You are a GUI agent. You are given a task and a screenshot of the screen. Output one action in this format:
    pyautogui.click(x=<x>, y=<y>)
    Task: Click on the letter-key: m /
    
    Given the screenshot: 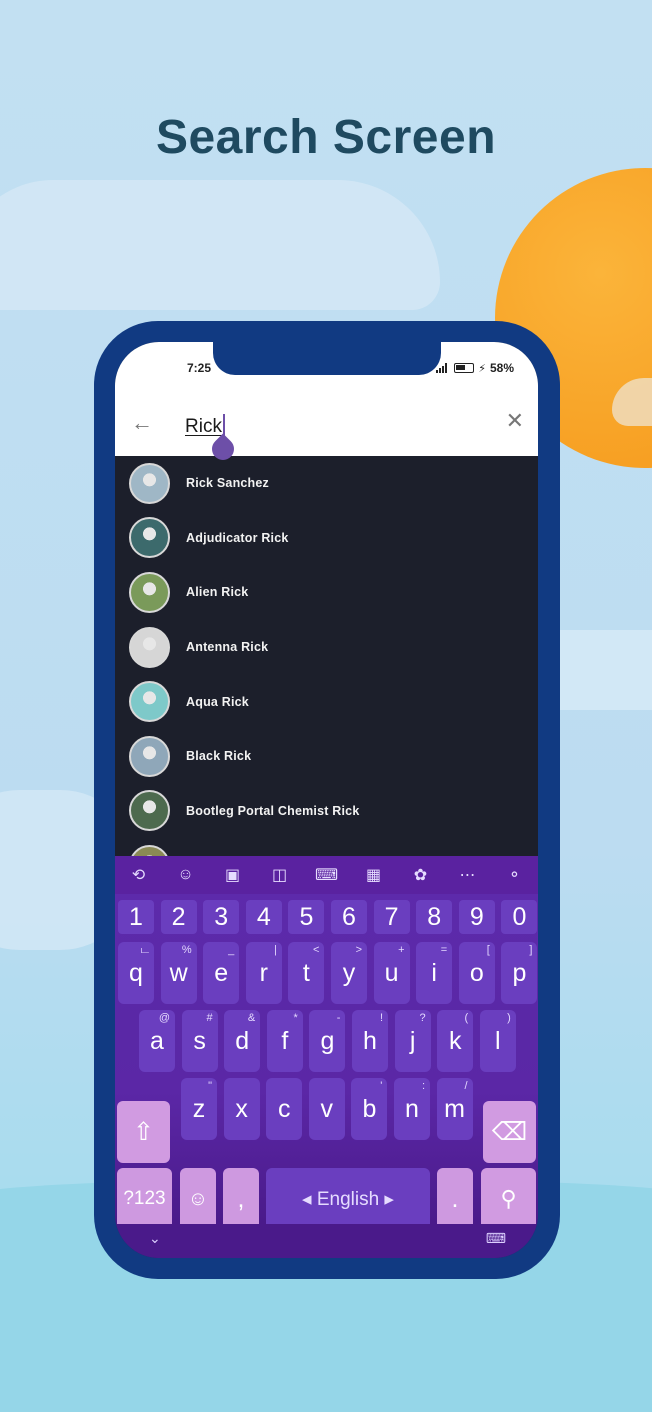 What is the action you would take?
    pyautogui.click(x=454, y=1109)
    